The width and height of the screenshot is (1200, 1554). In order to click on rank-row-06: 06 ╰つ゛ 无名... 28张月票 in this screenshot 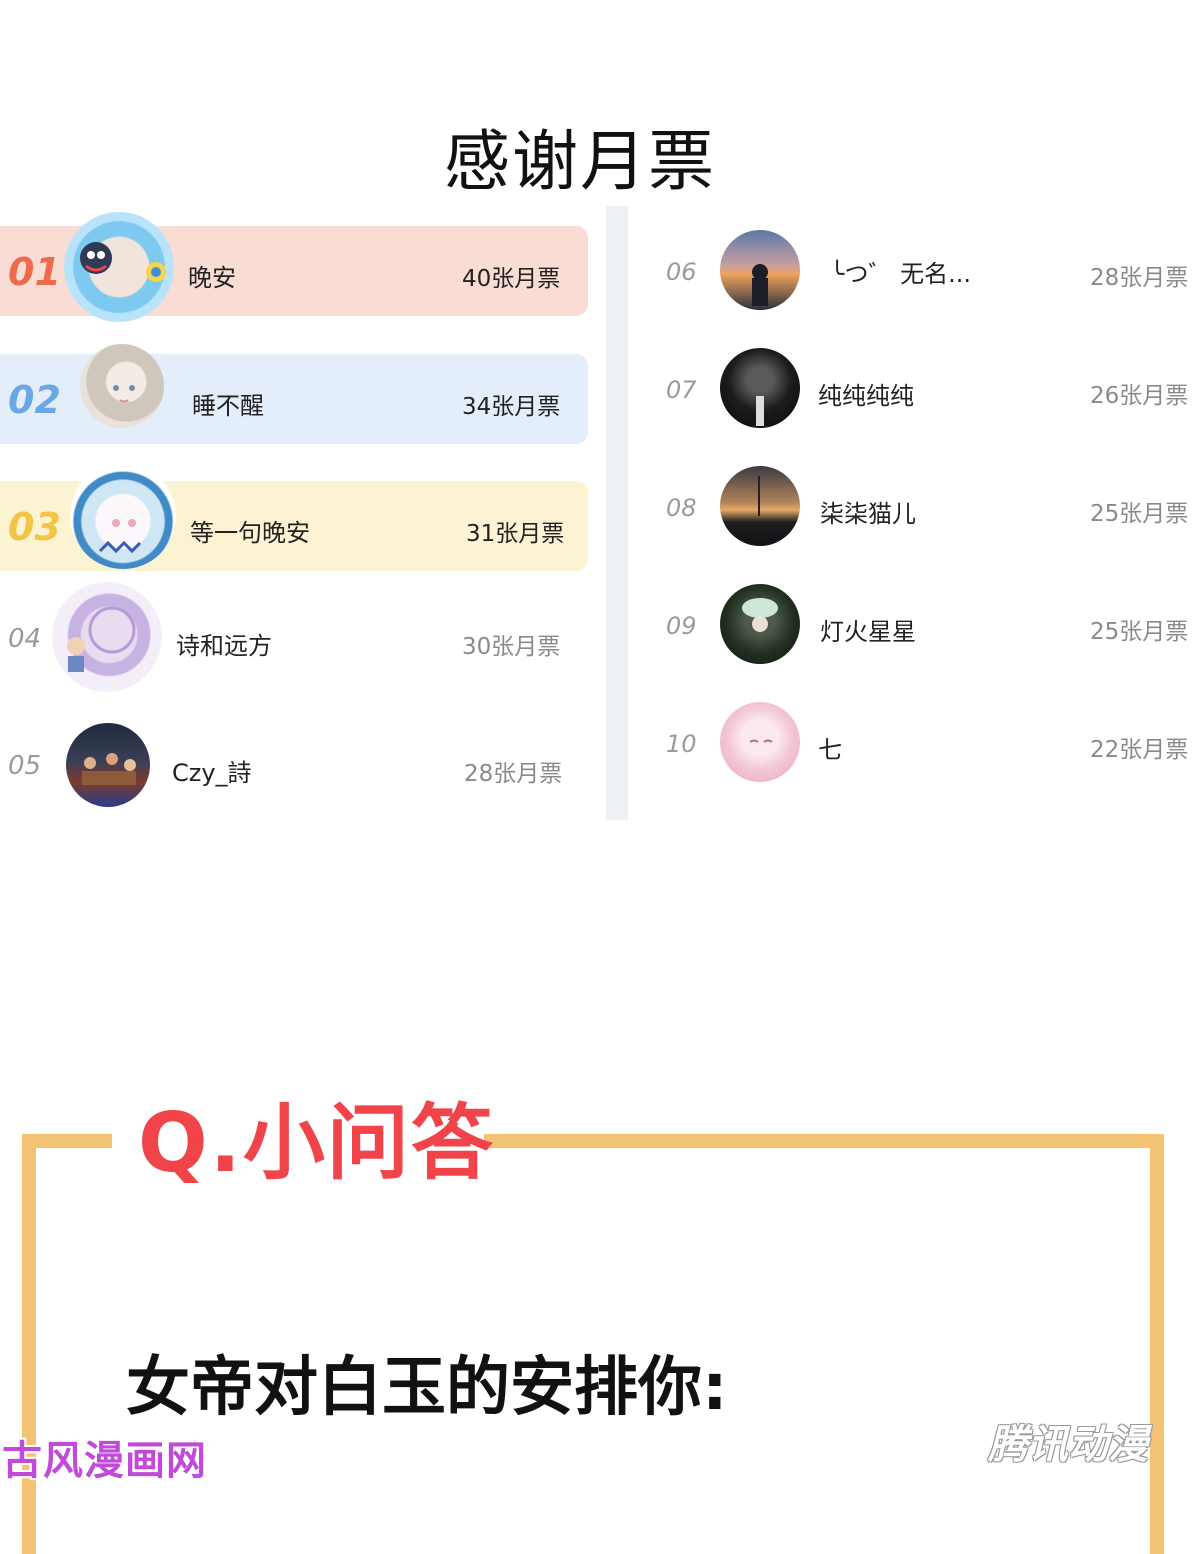, I will do `click(925, 271)`.